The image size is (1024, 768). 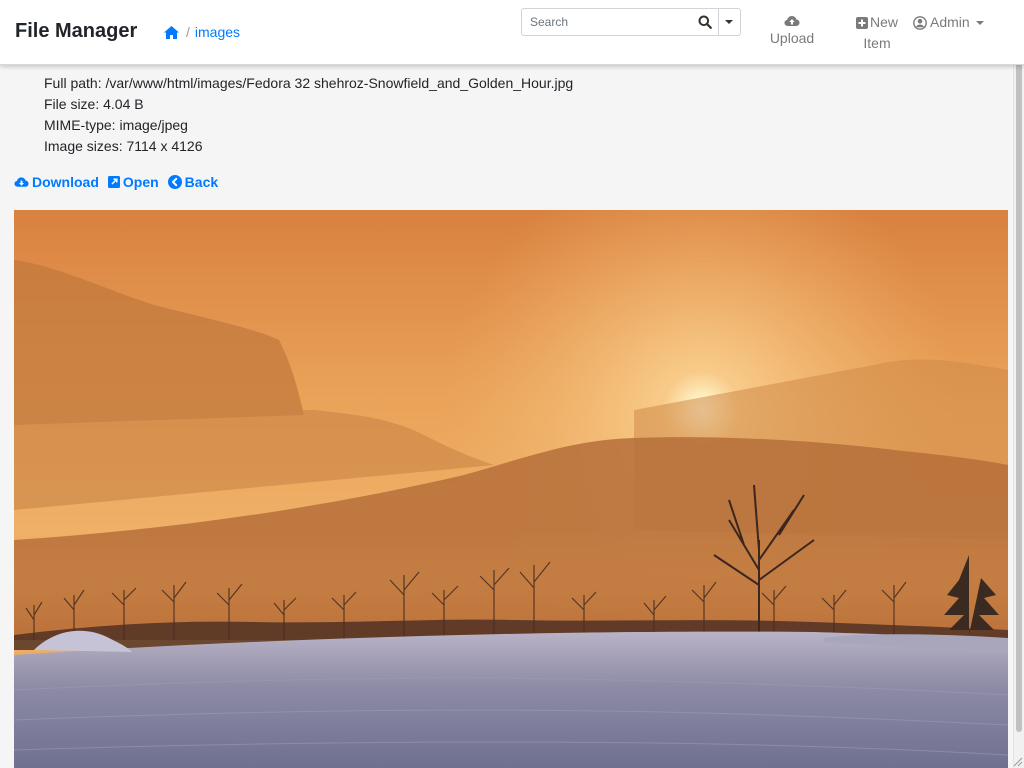 I want to click on external-link-icon, so click(x=113, y=182).